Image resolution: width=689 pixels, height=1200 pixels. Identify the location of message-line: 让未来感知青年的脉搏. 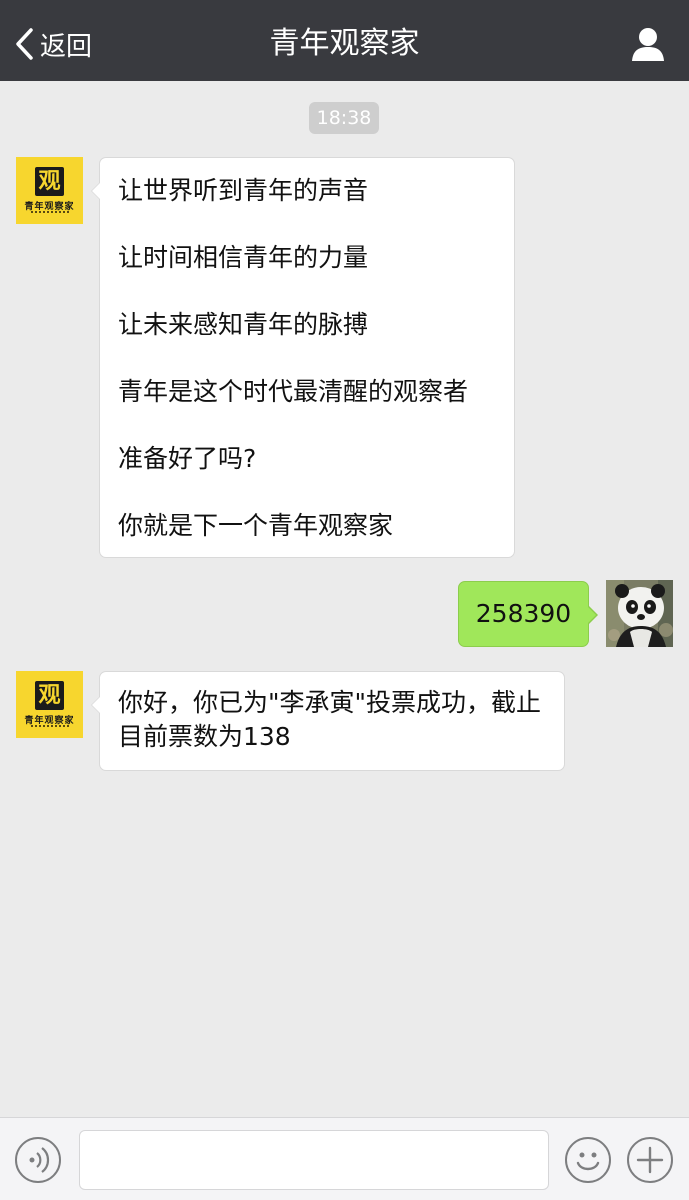
(243, 324).